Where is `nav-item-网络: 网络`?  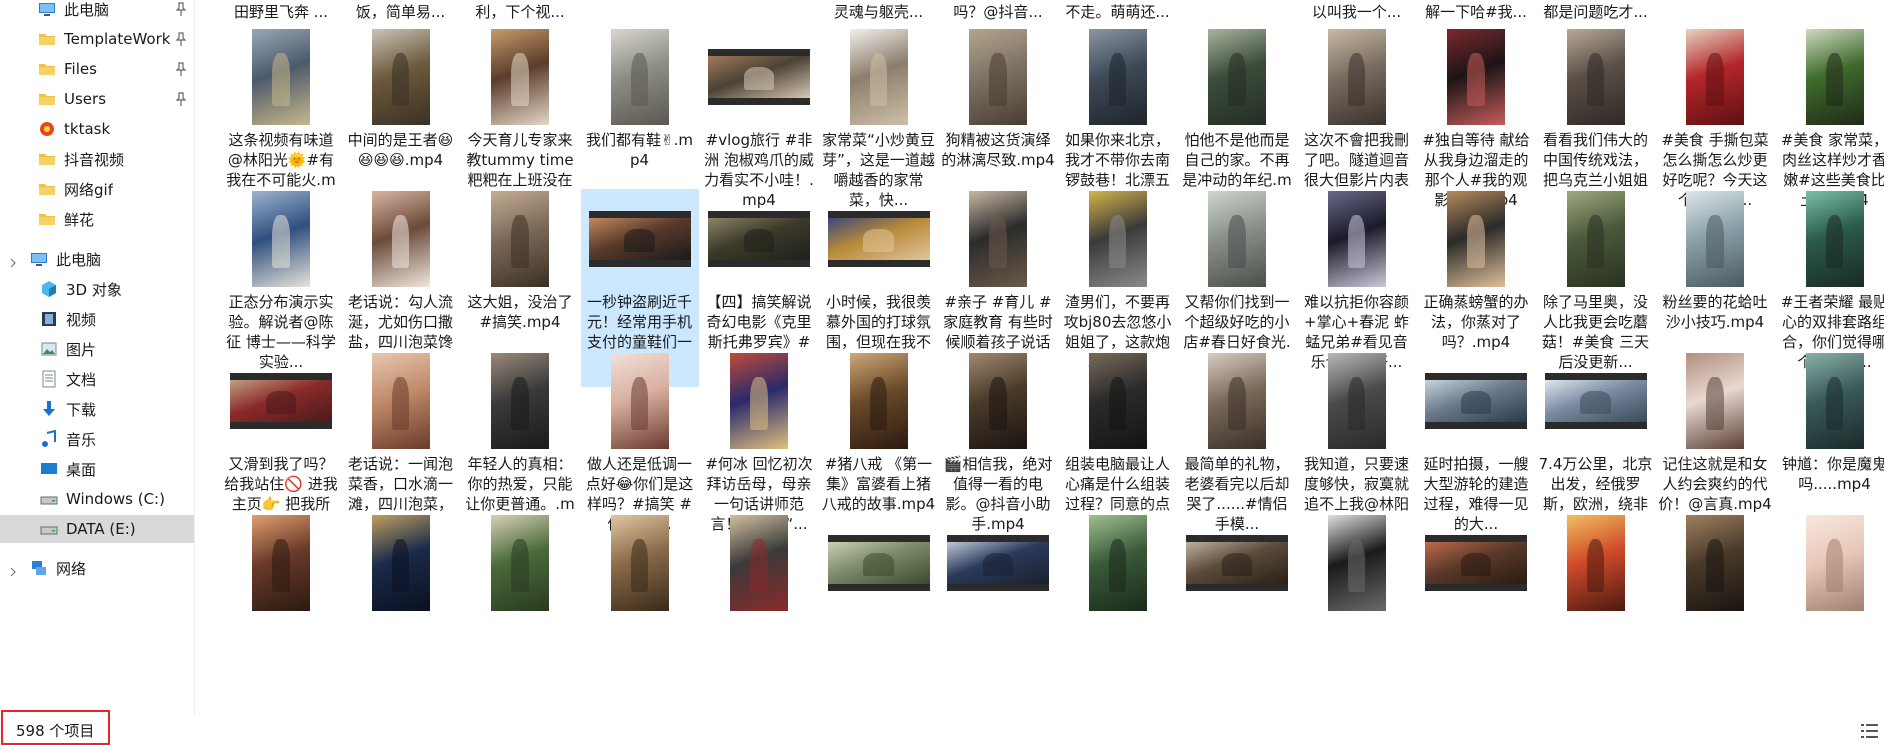
nav-item-网络: 网络 is located at coordinates (97, 568).